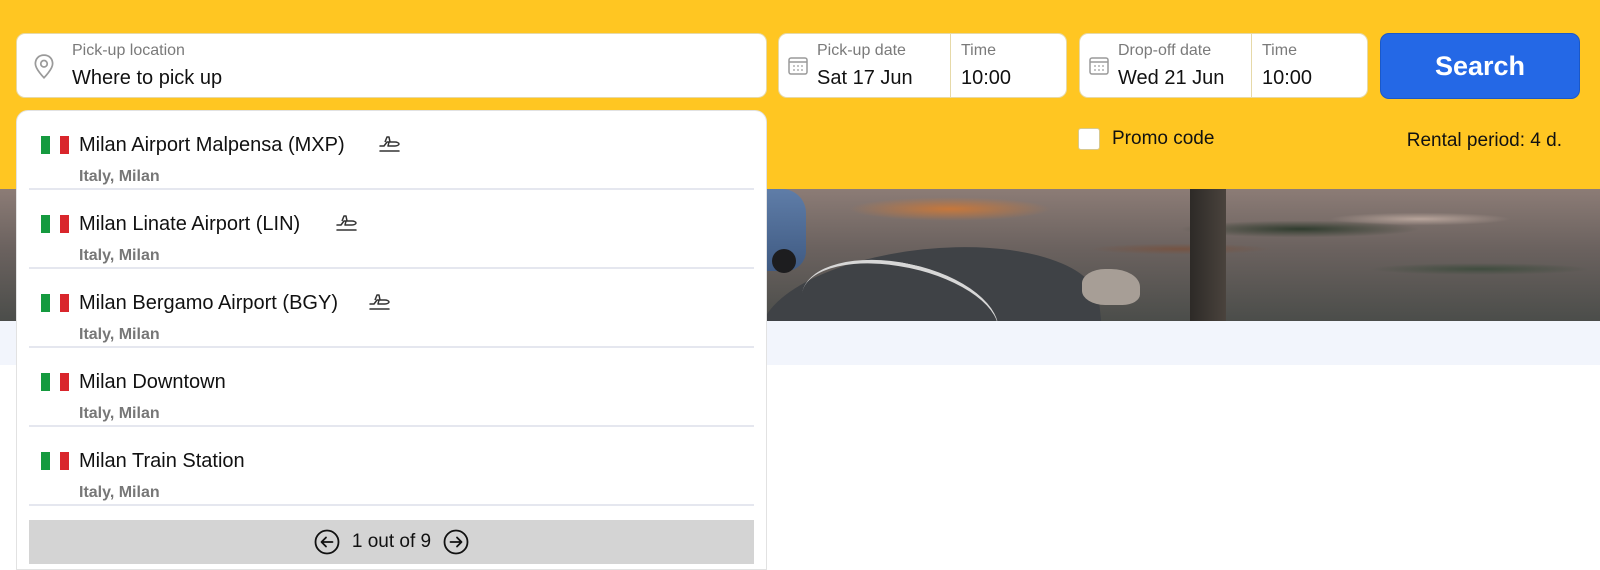 This screenshot has height=570, width=1600. What do you see at coordinates (391, 229) in the screenshot?
I see `suggestion-item: Milan Linate Airport (LIN) Italy, Milan` at bounding box center [391, 229].